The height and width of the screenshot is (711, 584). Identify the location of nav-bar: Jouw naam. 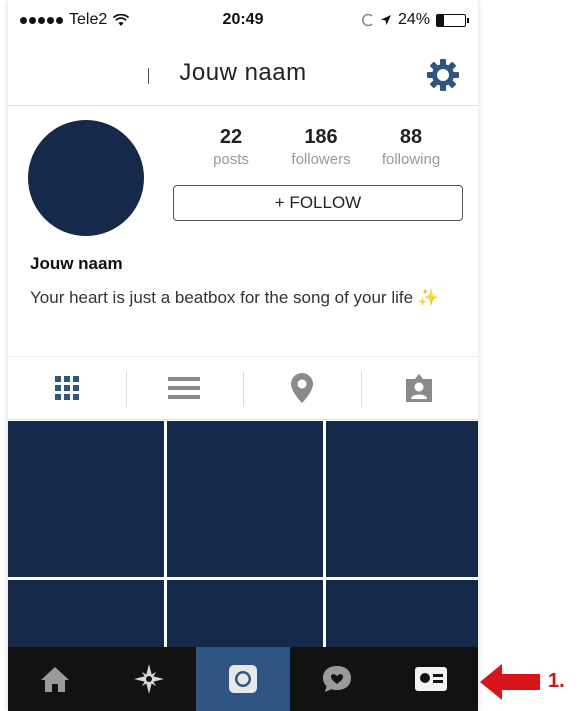
(243, 73).